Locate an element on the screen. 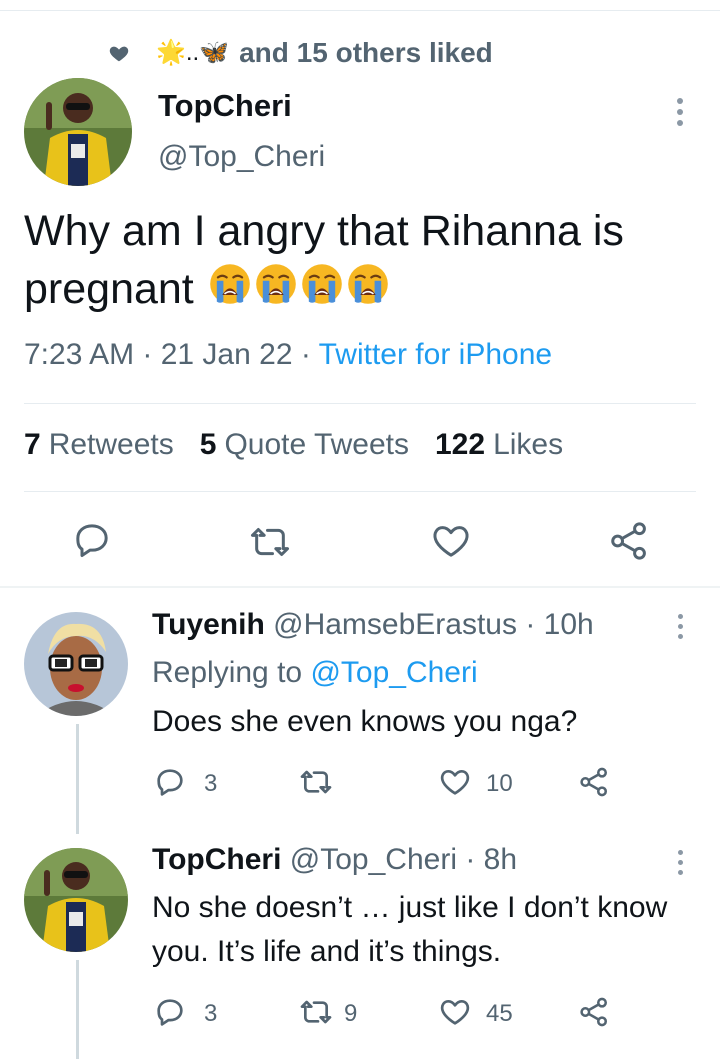 This screenshot has height=1059, width=720. context-text: and 15 others liked is located at coordinates (366, 52).